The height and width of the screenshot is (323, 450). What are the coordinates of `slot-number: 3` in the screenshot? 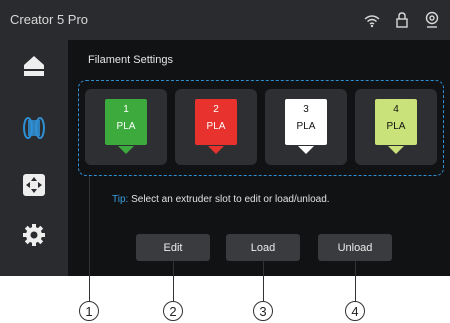 It's located at (306, 109).